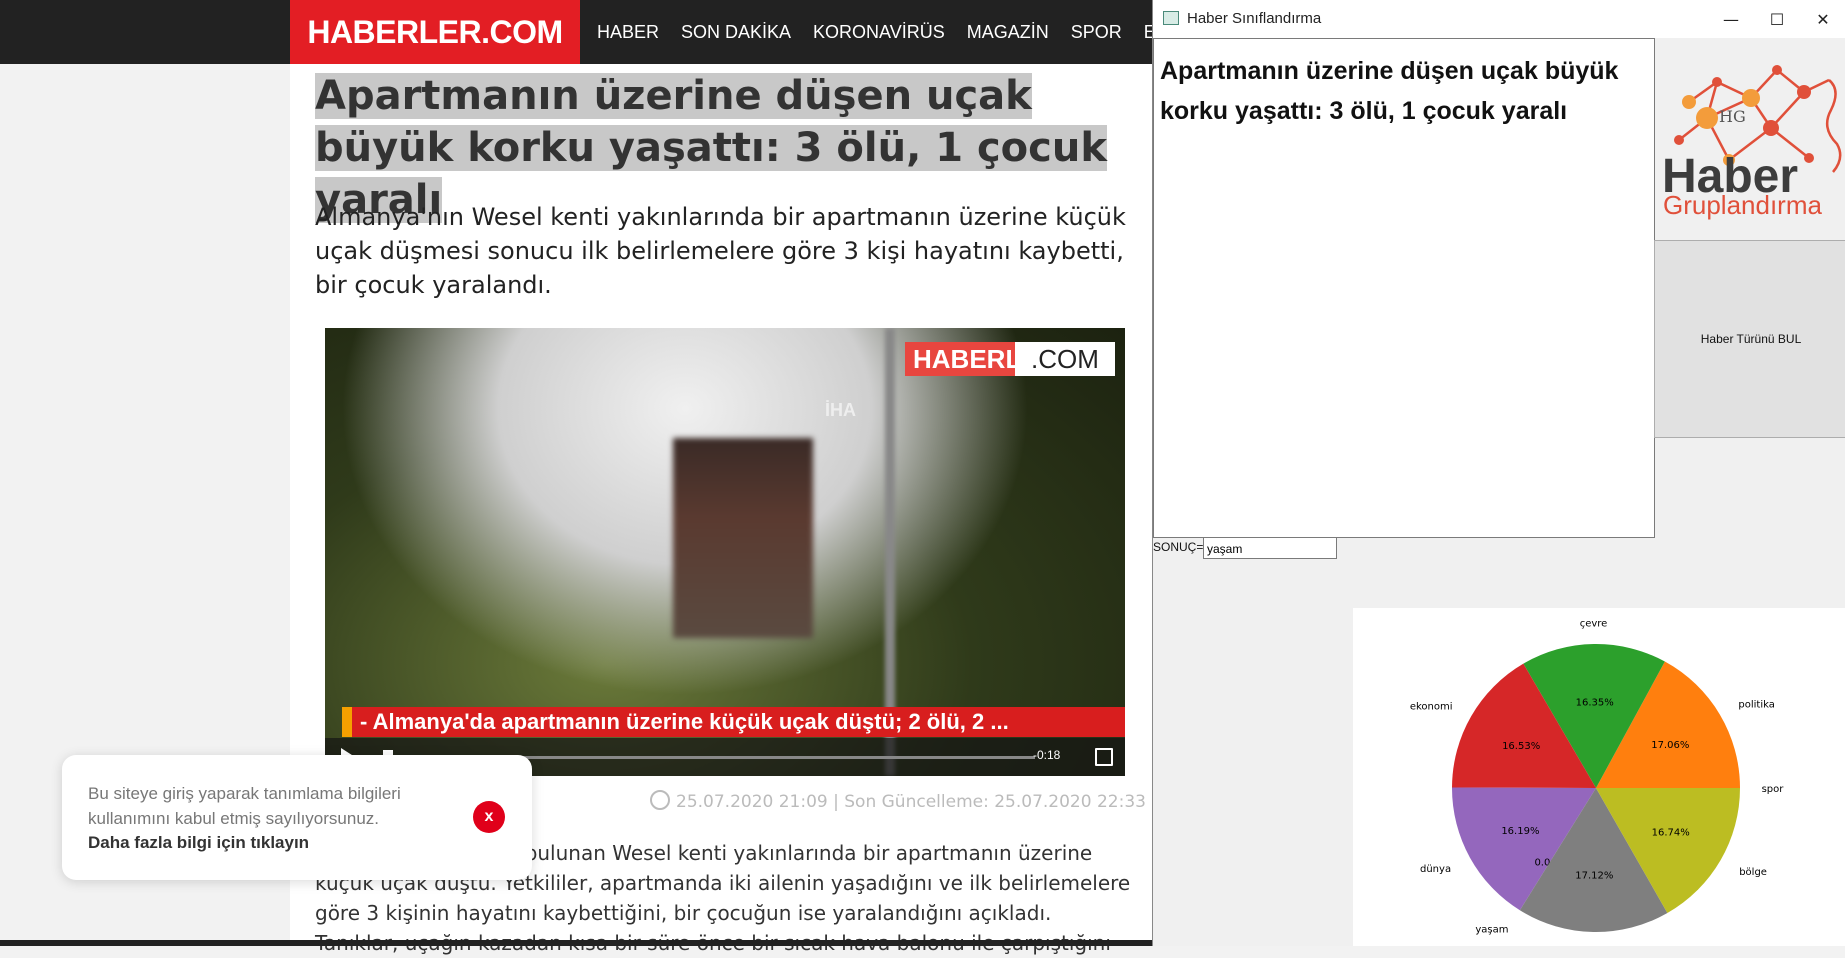 This screenshot has width=1845, height=958. I want to click on network-logo-graphic: HG Haber Gruplandırma, so click(1752, 142).